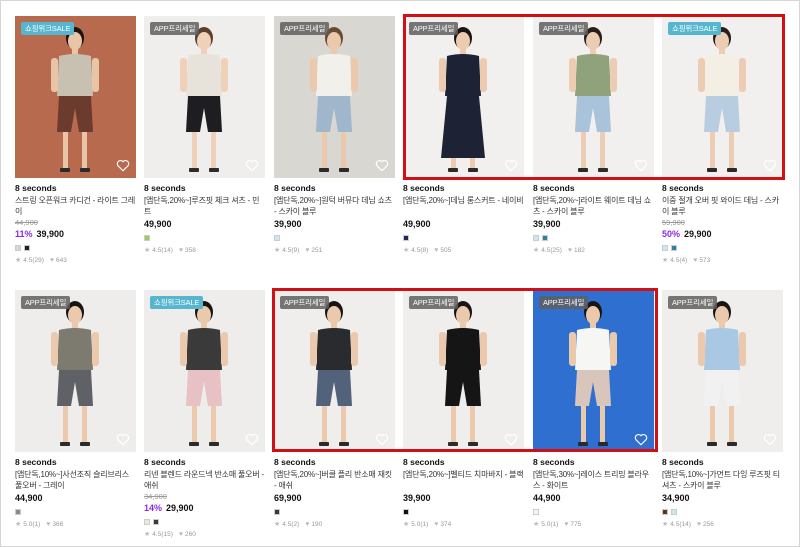  I want to click on sale-price: 44,900, so click(29, 498).